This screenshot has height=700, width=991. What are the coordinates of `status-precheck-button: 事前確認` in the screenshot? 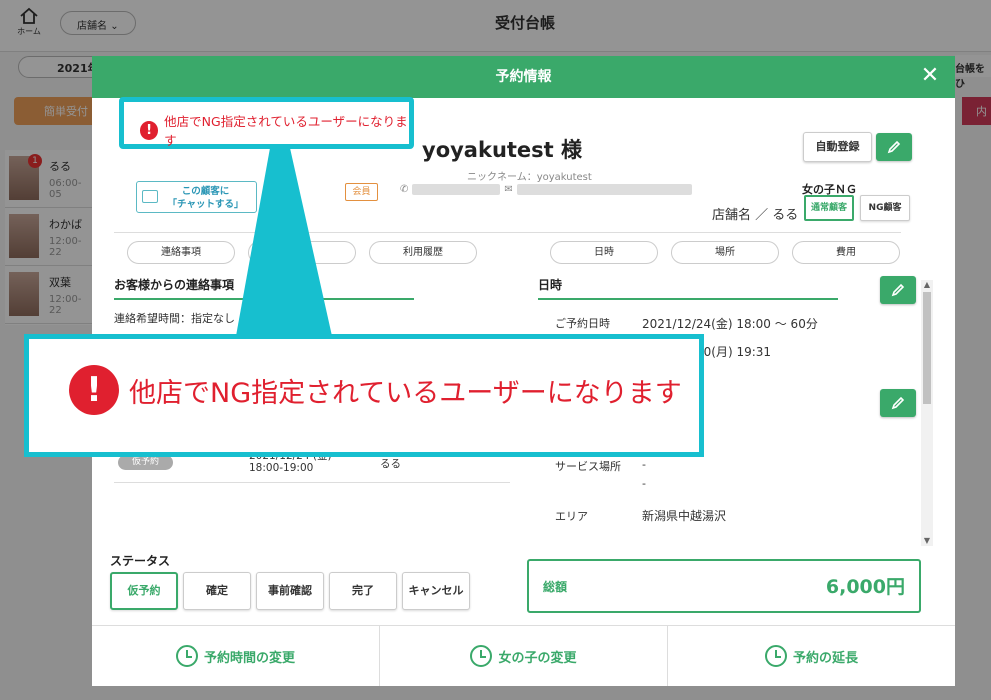 It's located at (290, 591).